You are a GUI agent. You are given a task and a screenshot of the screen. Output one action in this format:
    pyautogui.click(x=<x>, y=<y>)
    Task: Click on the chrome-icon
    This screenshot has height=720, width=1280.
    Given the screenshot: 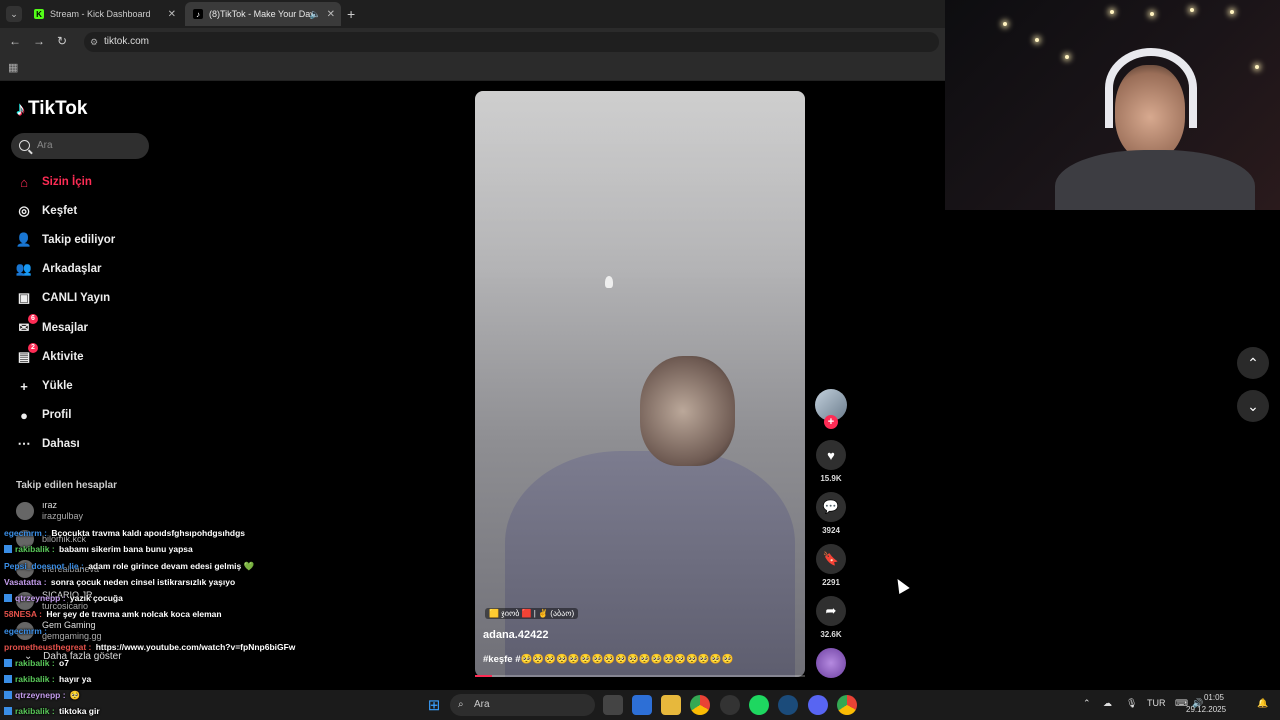 What is the action you would take?
    pyautogui.click(x=700, y=705)
    